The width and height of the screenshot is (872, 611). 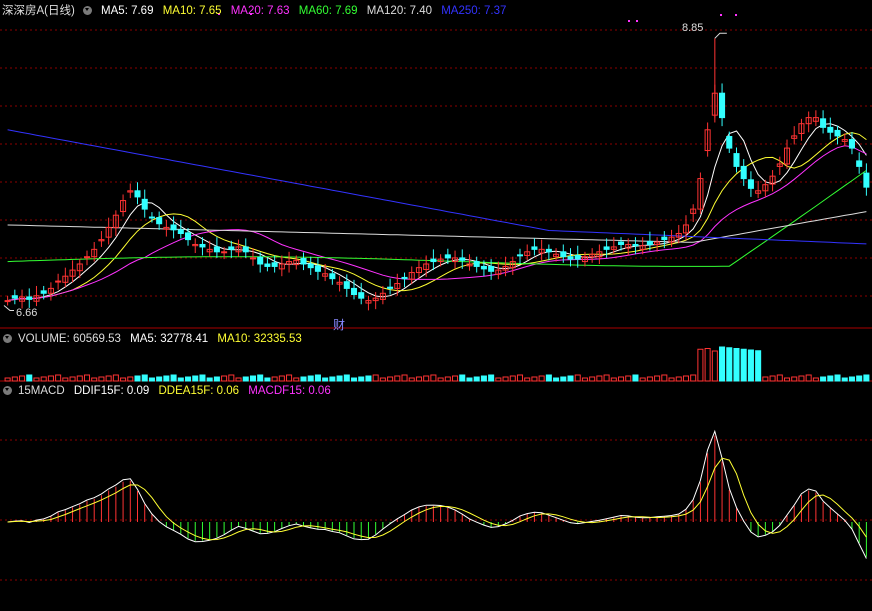 I want to click on min-price-pointer, so click(x=8, y=308).